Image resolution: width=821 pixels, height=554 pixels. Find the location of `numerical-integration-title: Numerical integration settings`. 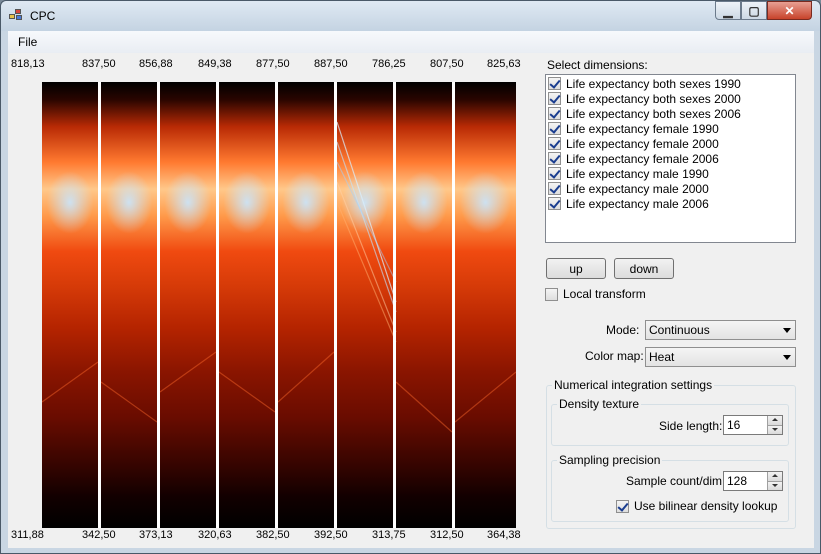

numerical-integration-title: Numerical integration settings is located at coordinates (633, 385).